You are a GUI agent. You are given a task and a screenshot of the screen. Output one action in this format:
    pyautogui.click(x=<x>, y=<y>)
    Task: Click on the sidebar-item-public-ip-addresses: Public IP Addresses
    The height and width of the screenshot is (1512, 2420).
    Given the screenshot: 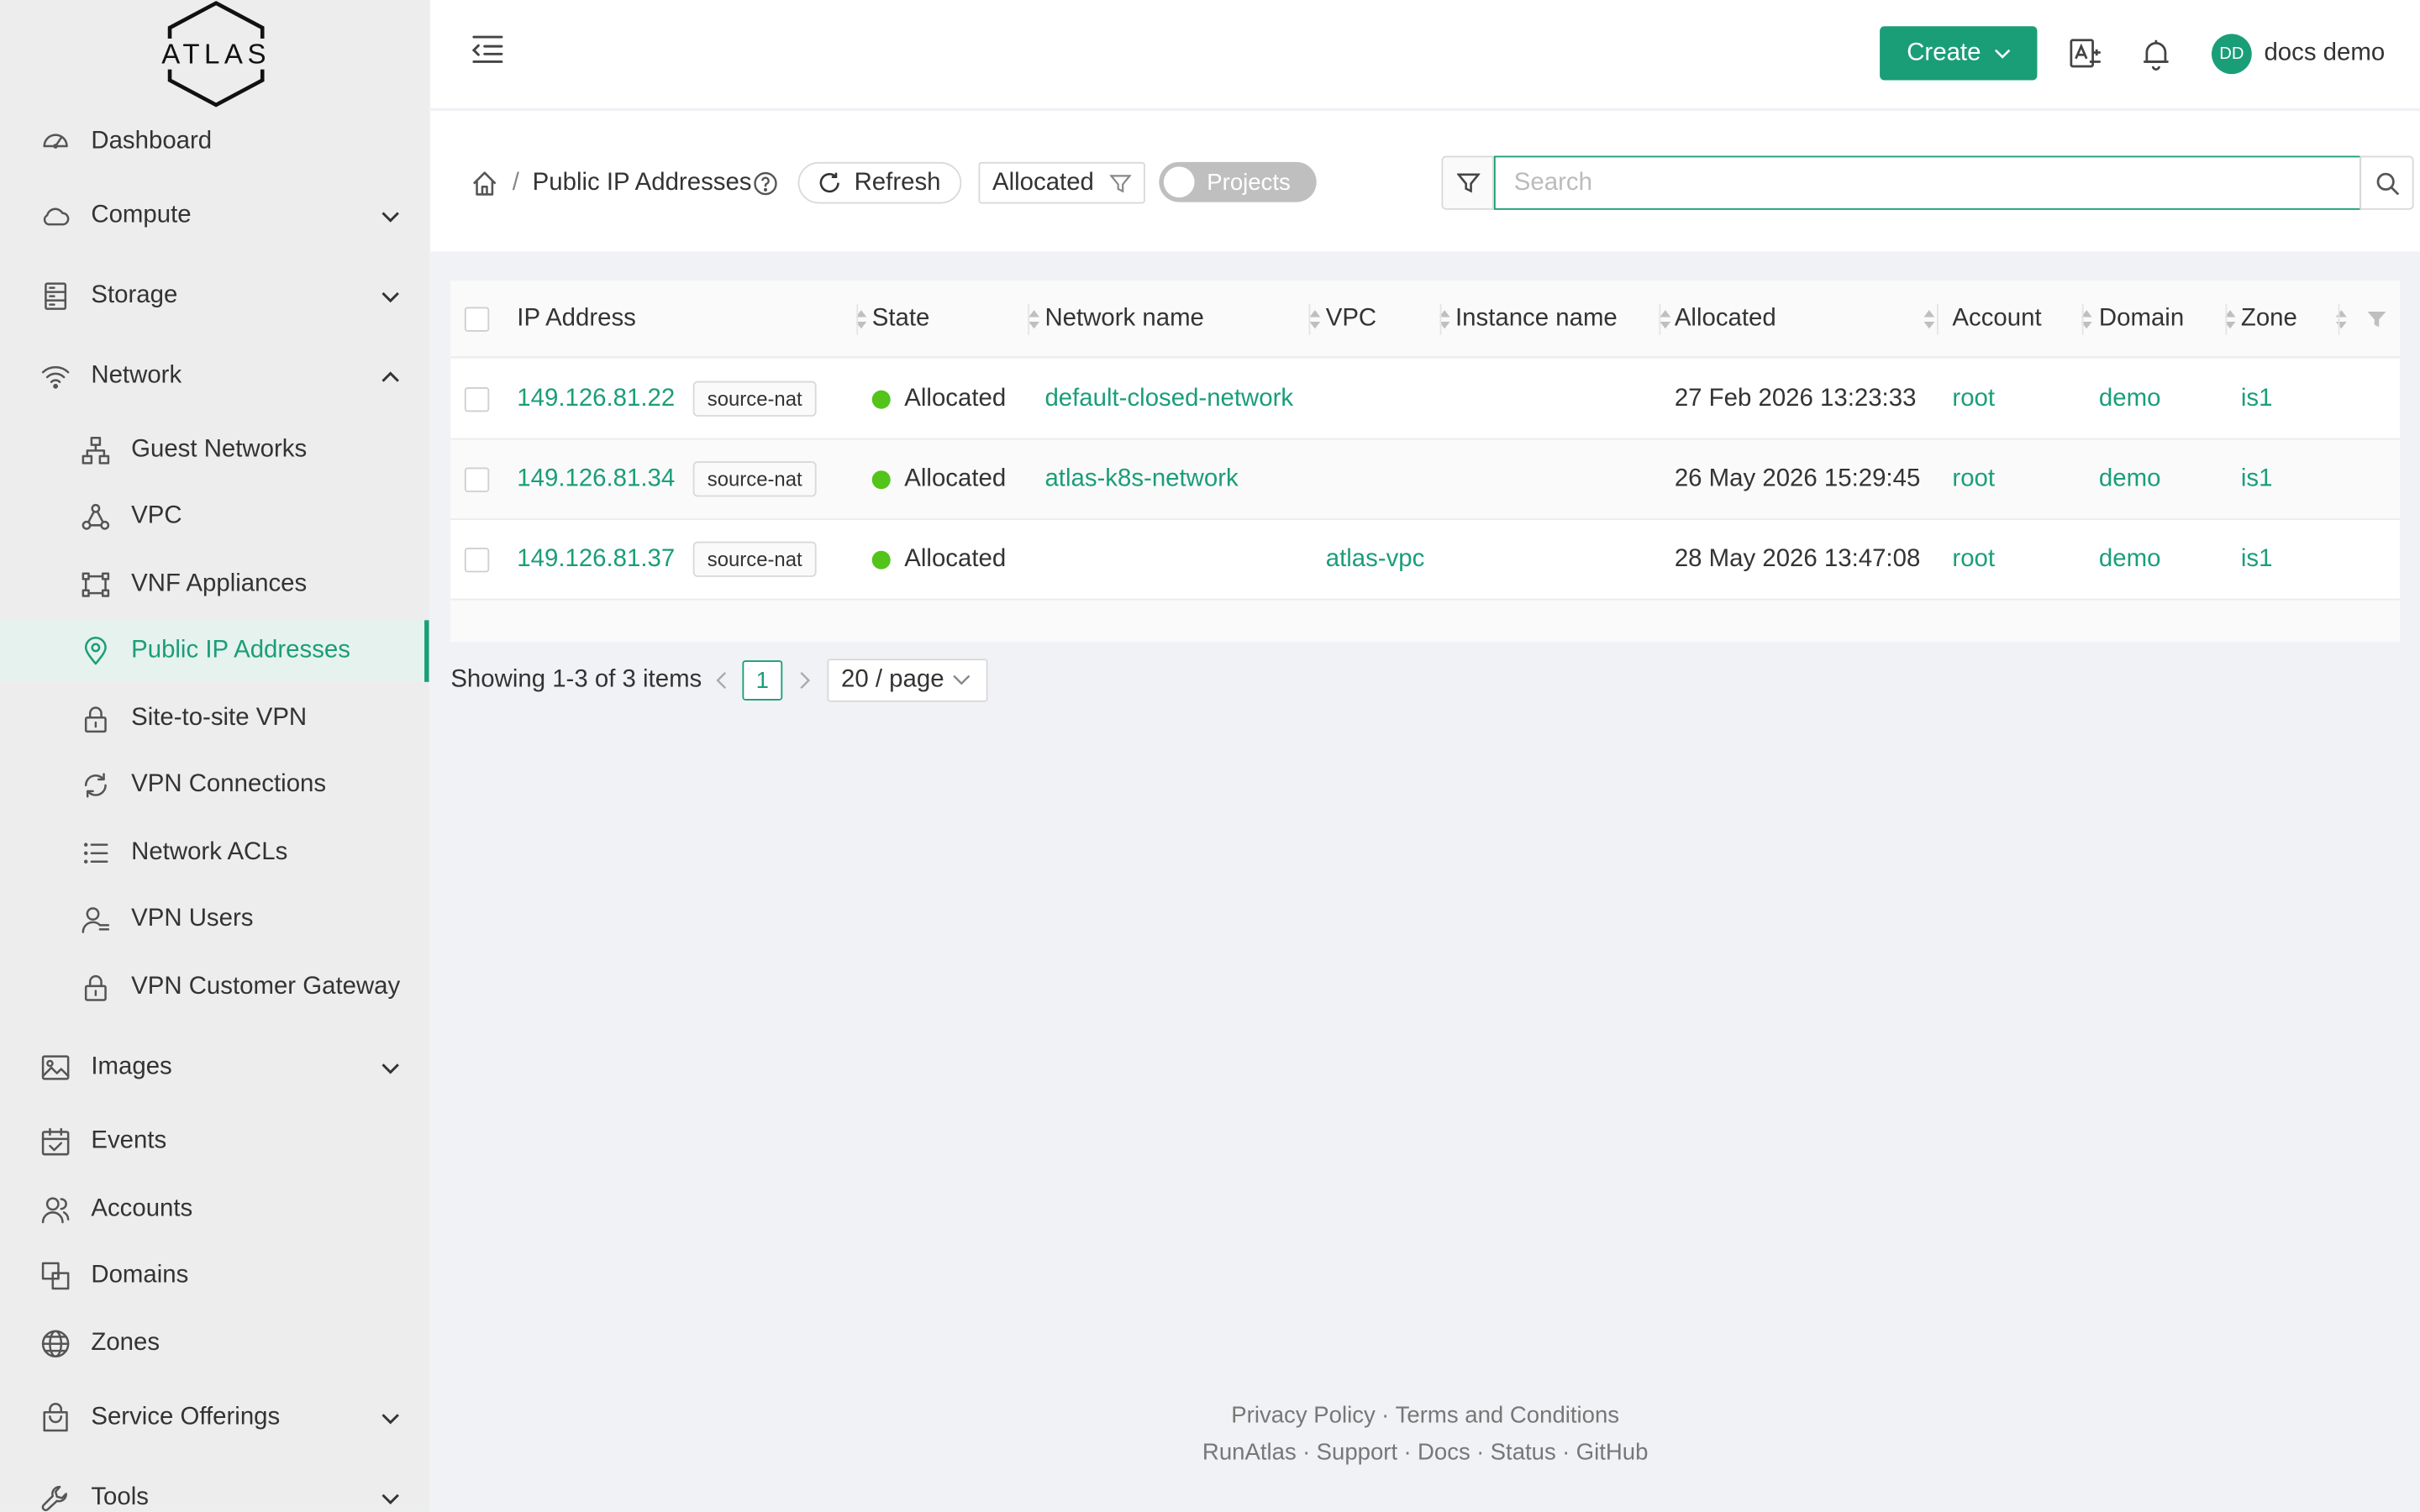 What is the action you would take?
    pyautogui.click(x=214, y=651)
    